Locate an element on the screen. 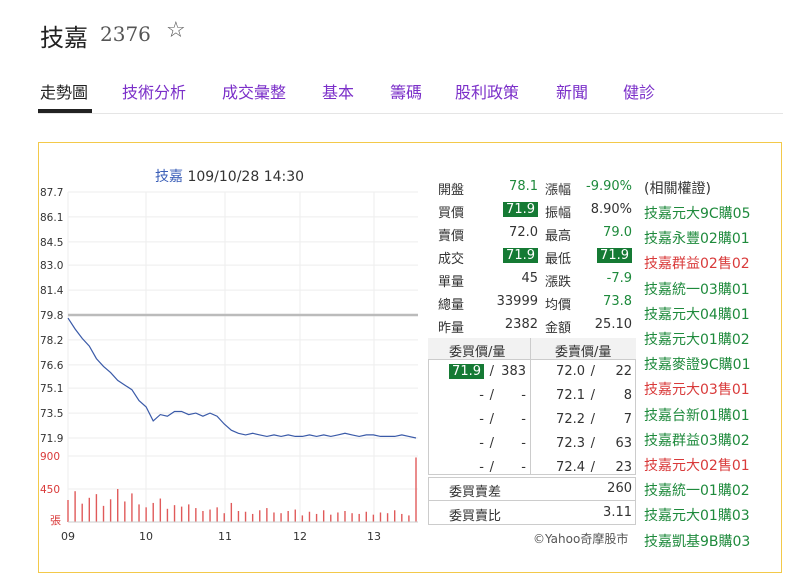  bid-header: 委買價/量 is located at coordinates (477, 352).